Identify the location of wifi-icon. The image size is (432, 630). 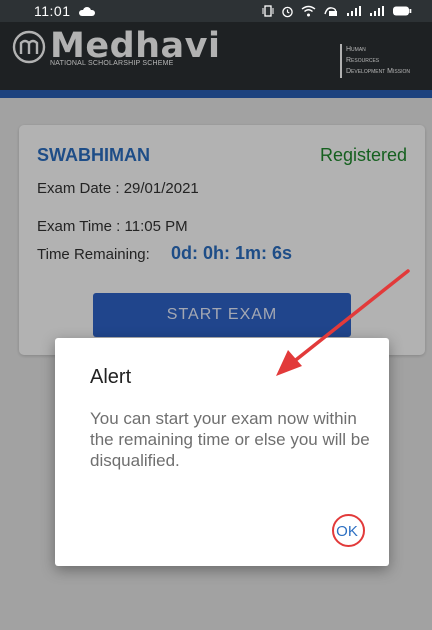
(308, 11).